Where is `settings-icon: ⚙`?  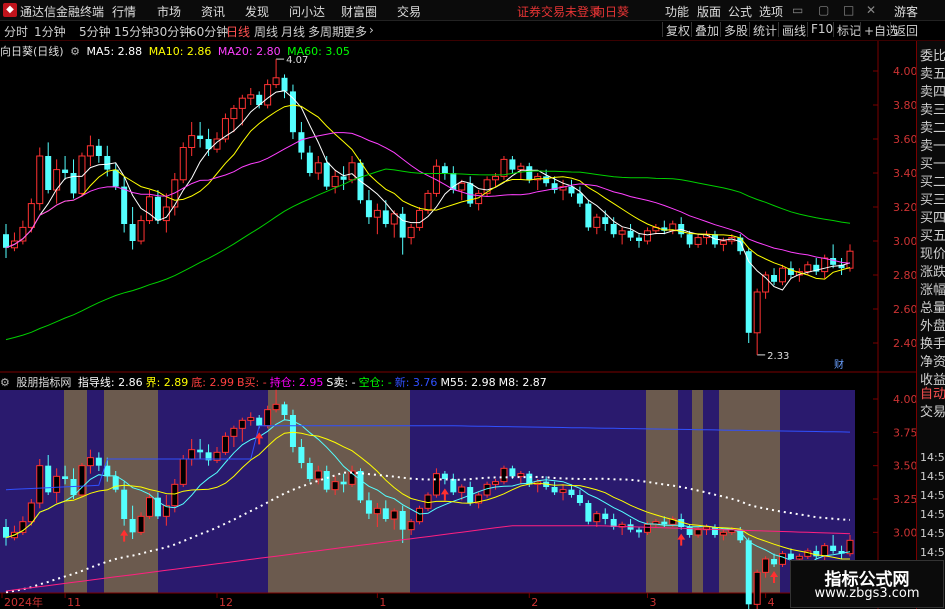
settings-icon: ⚙ is located at coordinates (75, 51).